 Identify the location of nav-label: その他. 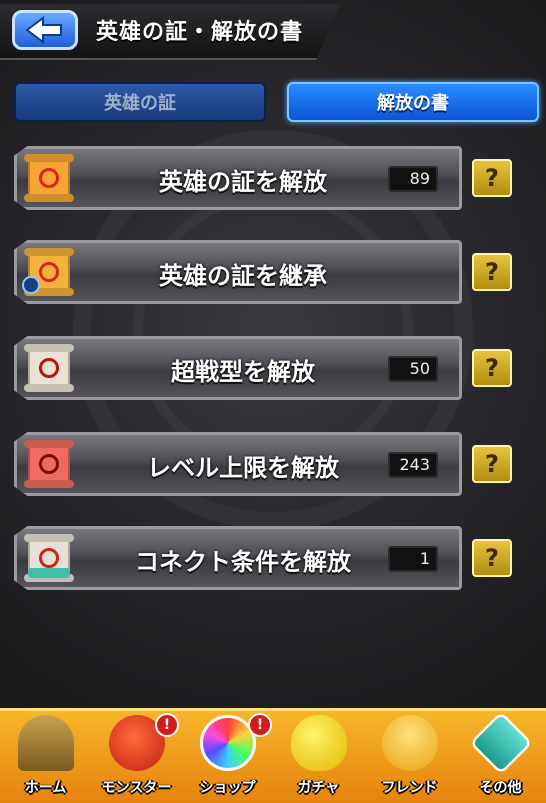
(500, 788).